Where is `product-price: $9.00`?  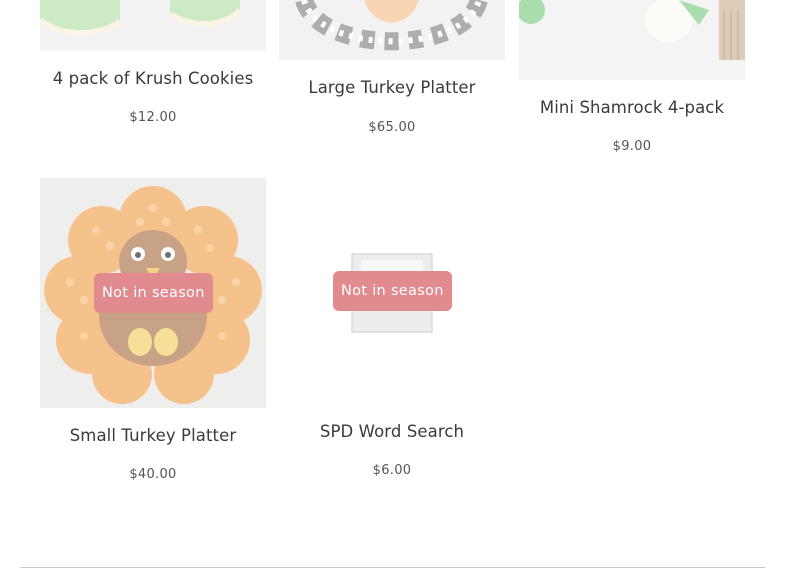
product-price: $9.00 is located at coordinates (632, 146).